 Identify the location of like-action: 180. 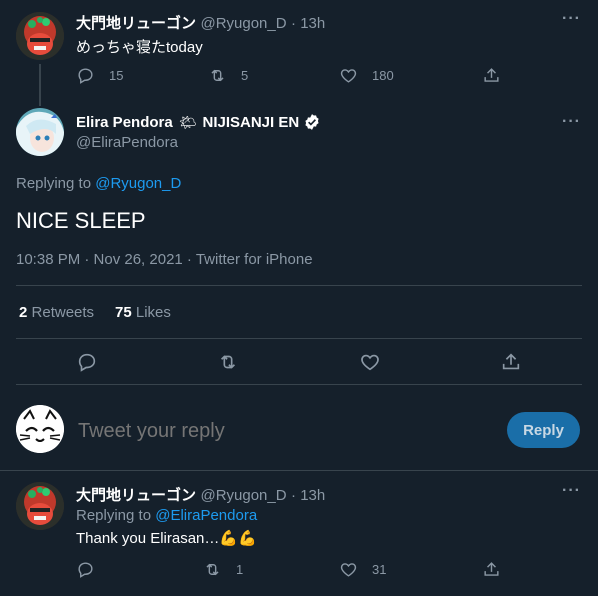
(366, 75).